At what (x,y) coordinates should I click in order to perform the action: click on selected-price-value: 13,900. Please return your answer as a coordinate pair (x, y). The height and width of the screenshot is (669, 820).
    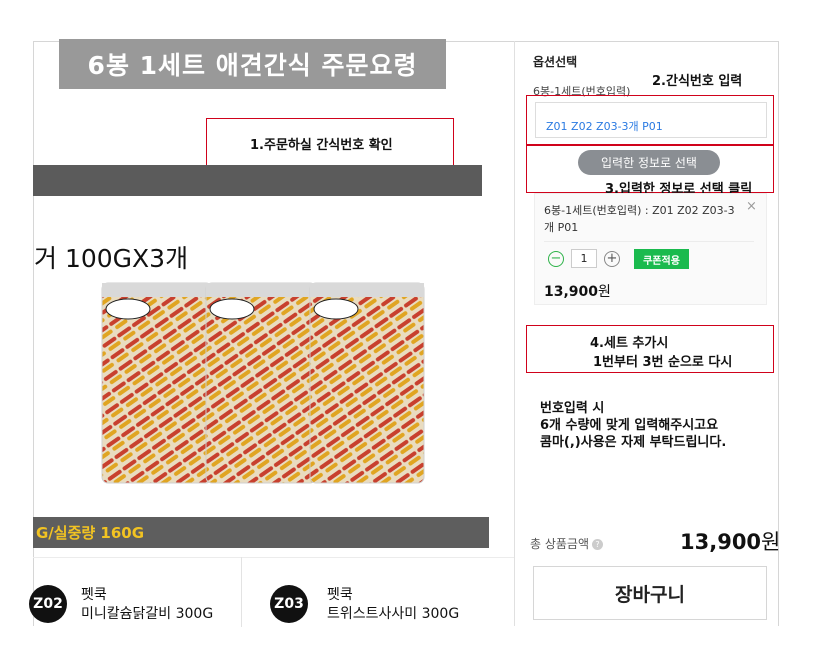
    Looking at the image, I should click on (571, 292).